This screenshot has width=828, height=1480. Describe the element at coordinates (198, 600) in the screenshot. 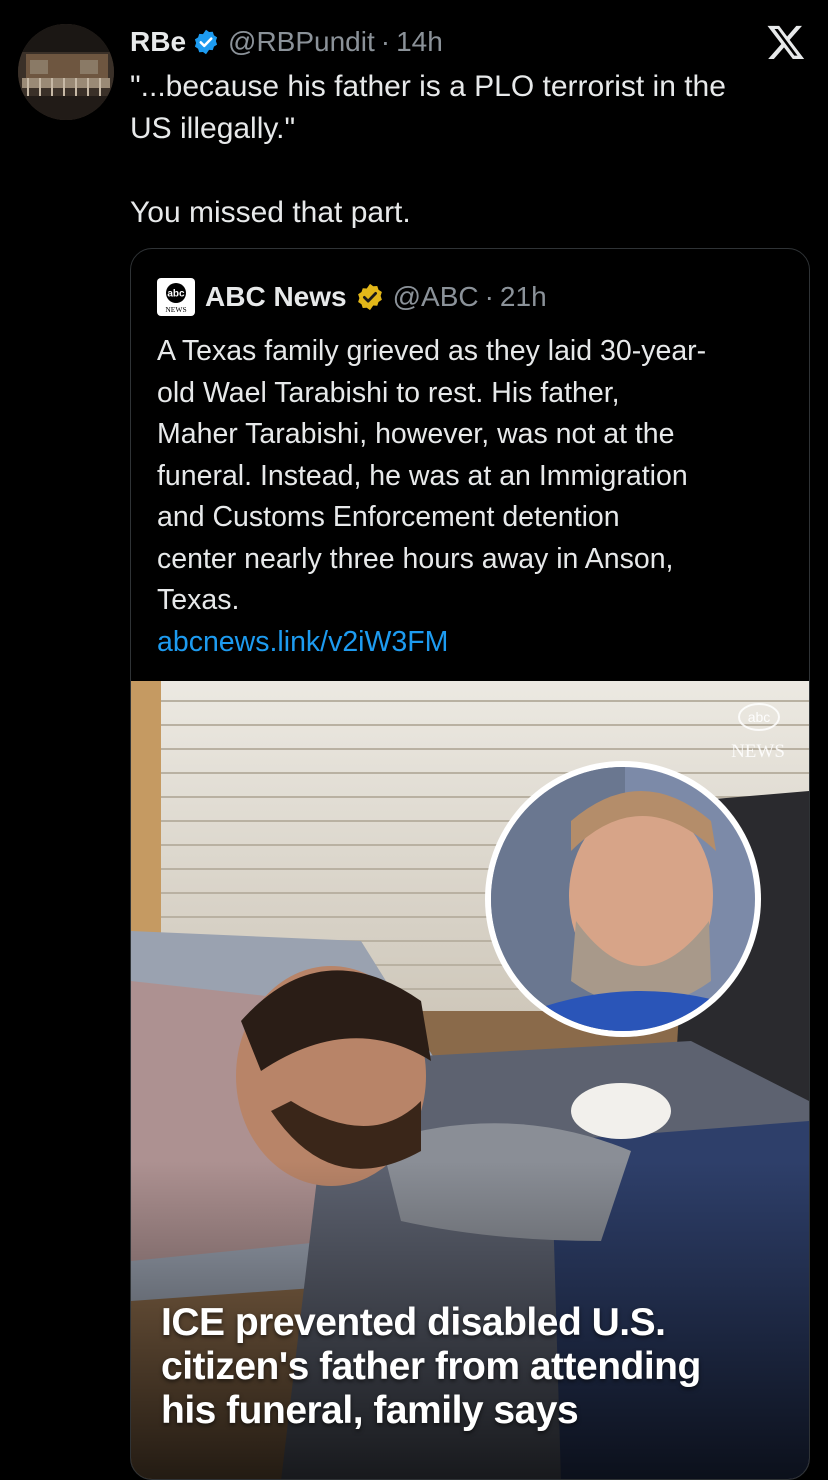

I see `quoted-text-line: Texas.` at that location.